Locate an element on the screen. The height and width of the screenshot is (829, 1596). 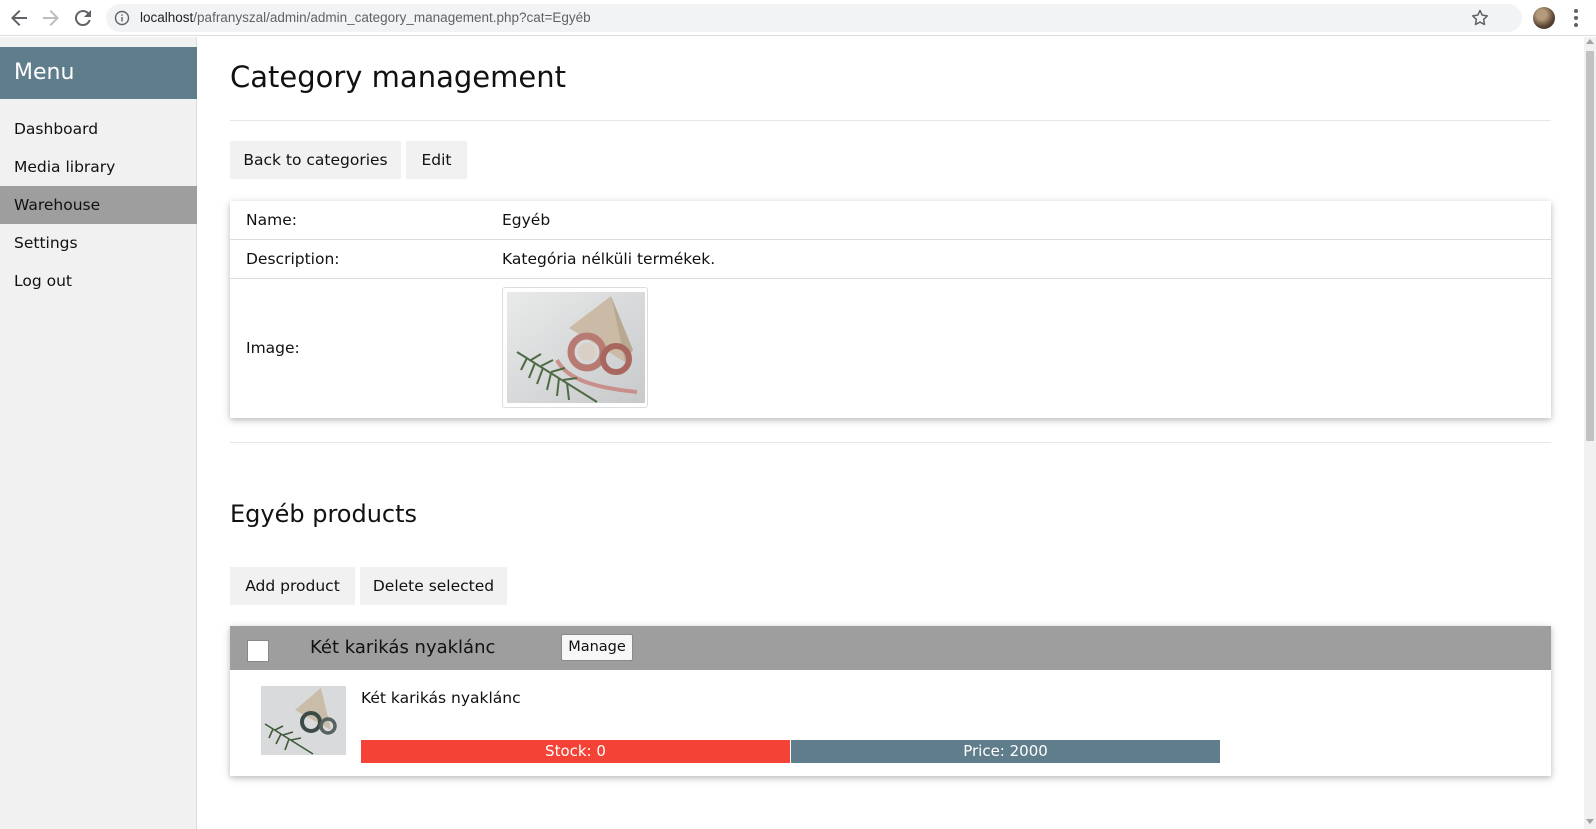
description-value: Kategória nélküli termékek. is located at coordinates (609, 259).